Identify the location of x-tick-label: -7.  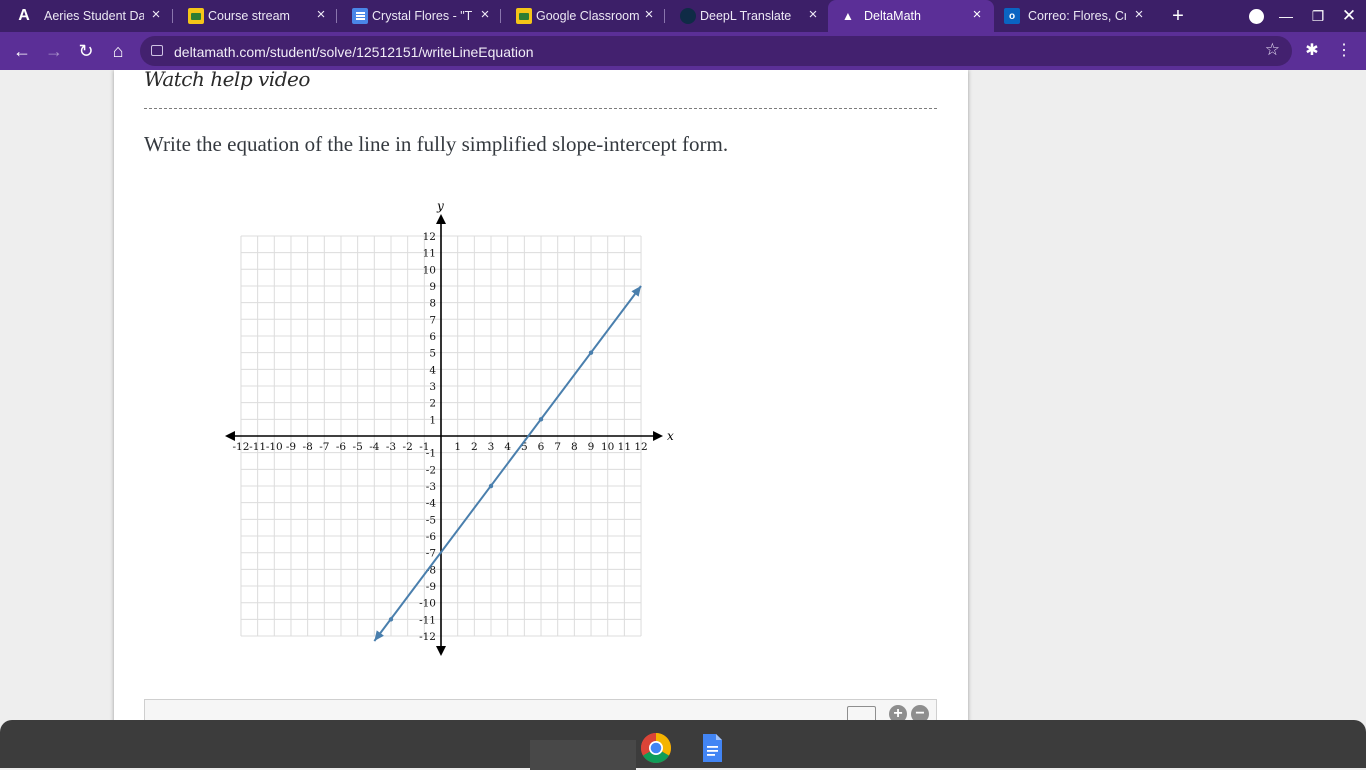
(324, 447).